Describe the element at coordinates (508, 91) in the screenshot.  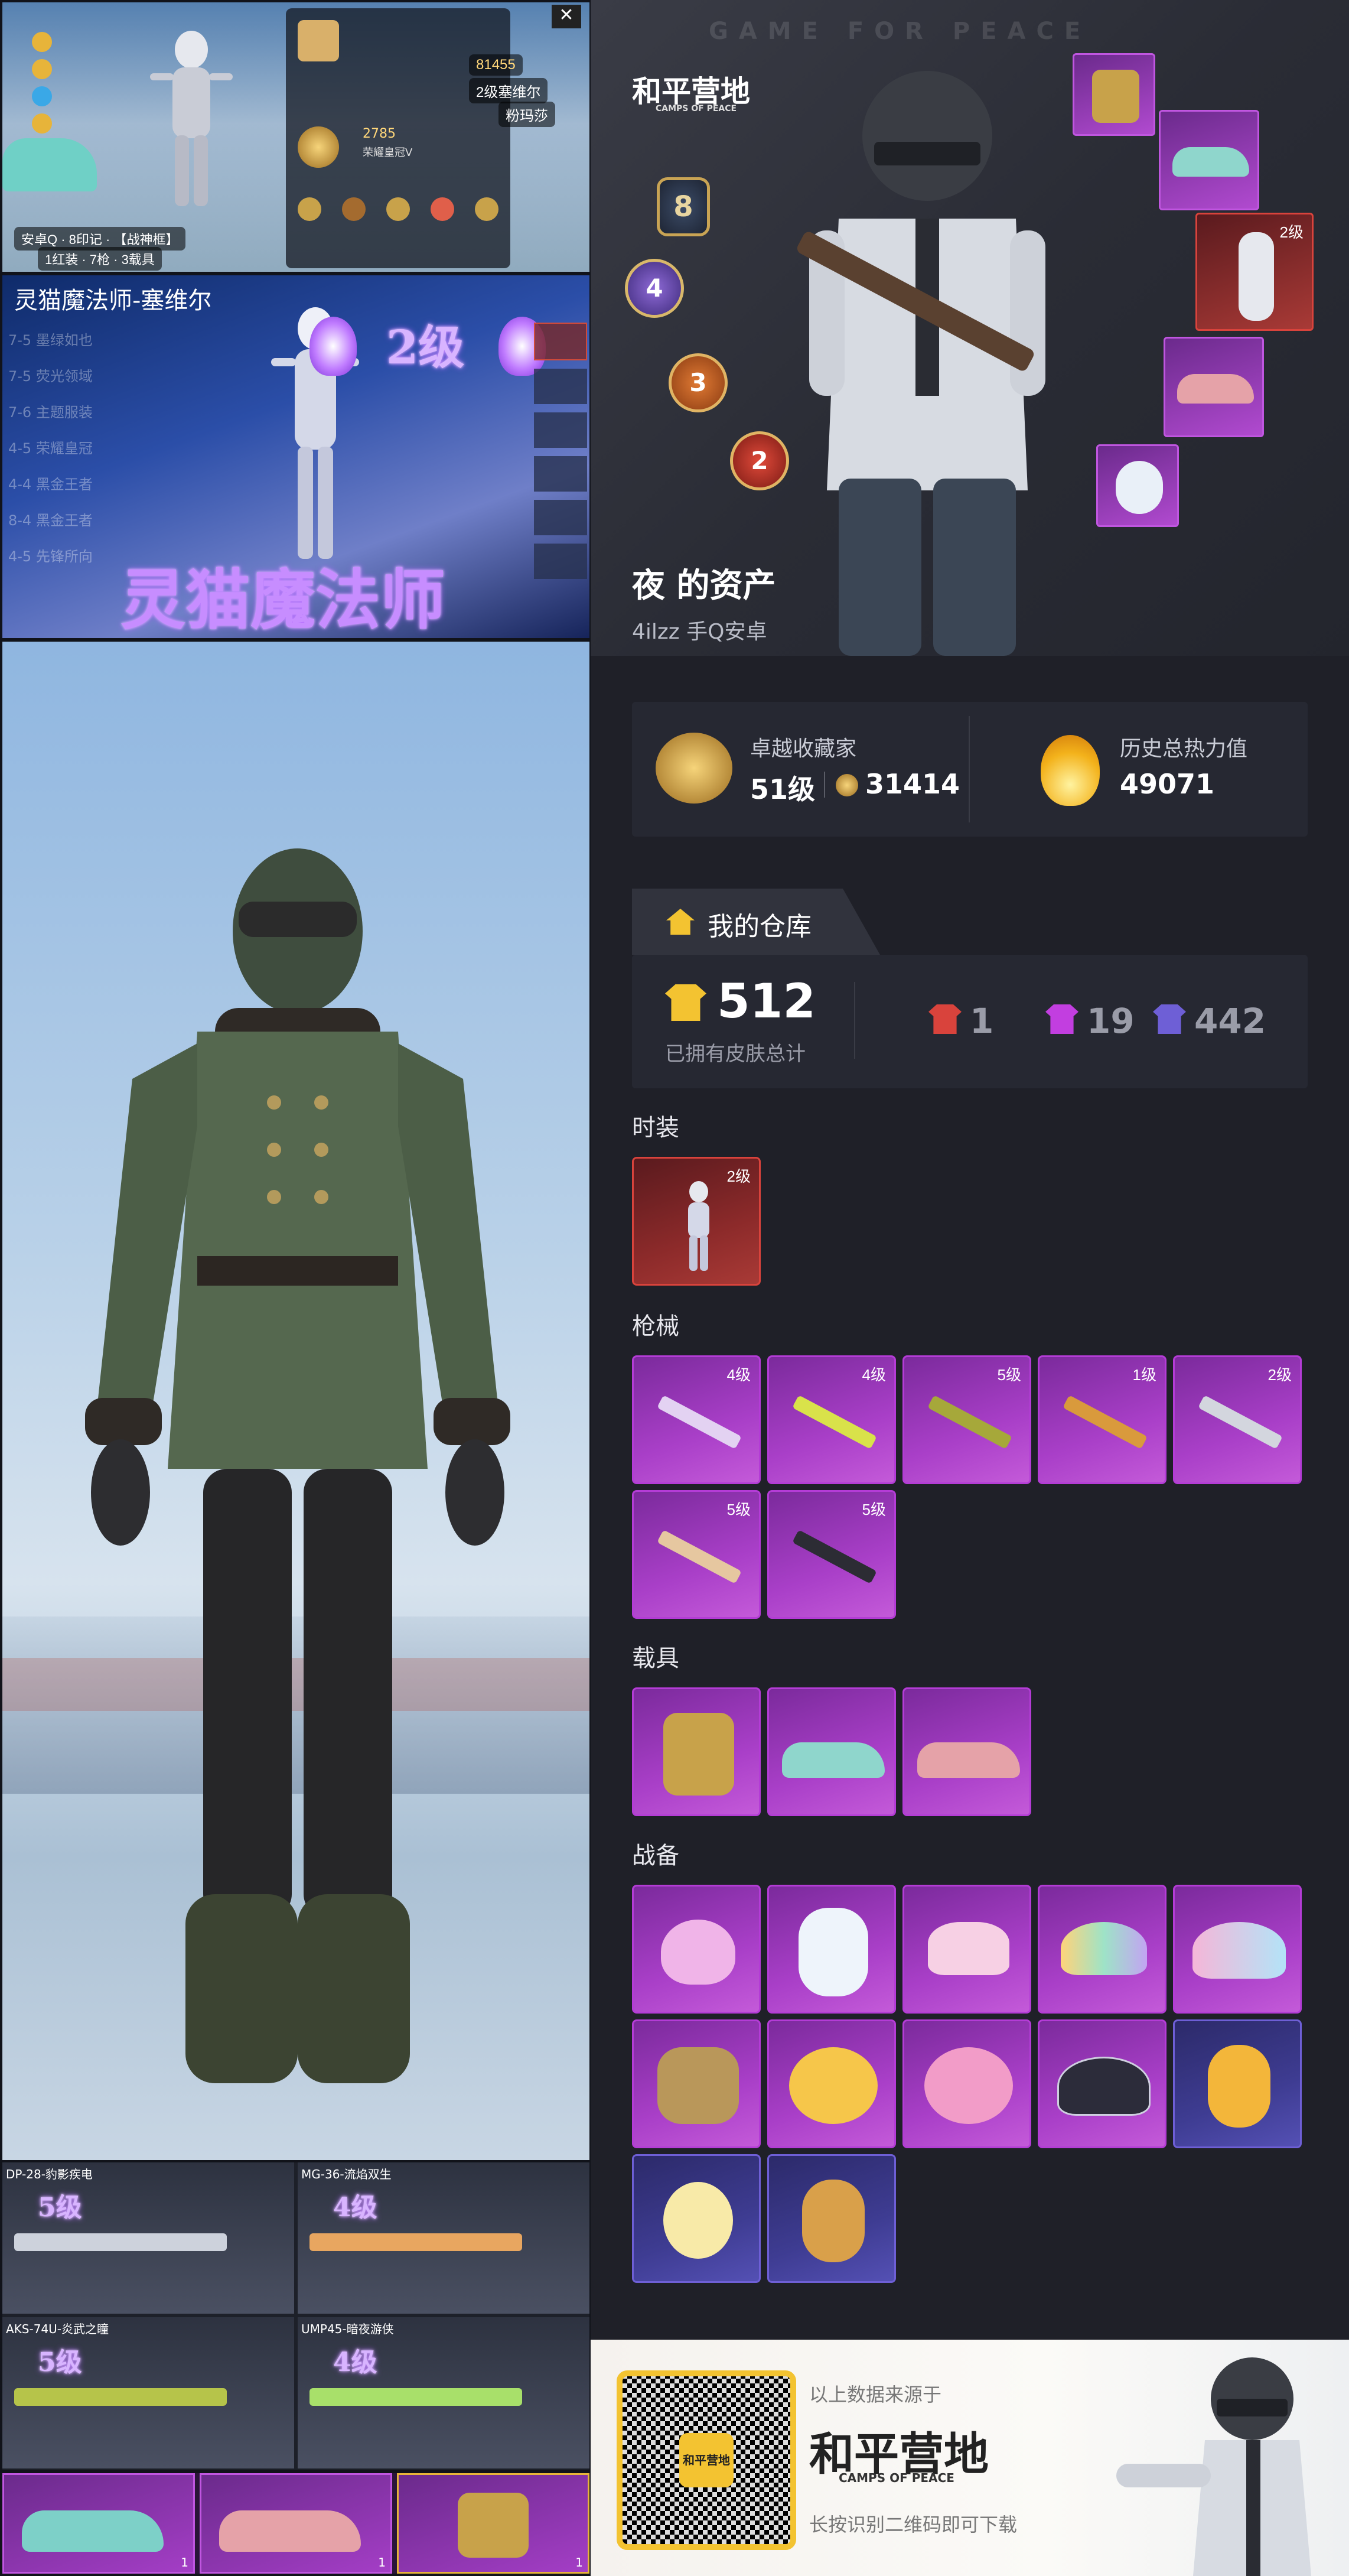
I see `name-tag-1: 2级塞维尔` at that location.